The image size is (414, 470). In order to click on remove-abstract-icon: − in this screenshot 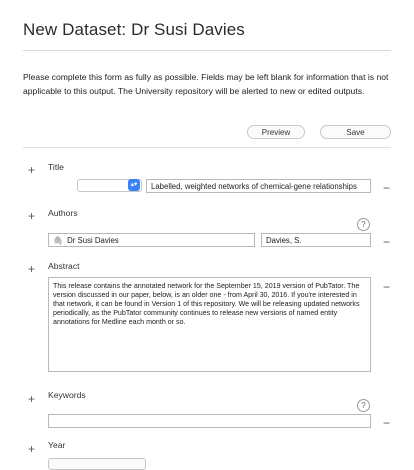, I will do `click(386, 287)`.